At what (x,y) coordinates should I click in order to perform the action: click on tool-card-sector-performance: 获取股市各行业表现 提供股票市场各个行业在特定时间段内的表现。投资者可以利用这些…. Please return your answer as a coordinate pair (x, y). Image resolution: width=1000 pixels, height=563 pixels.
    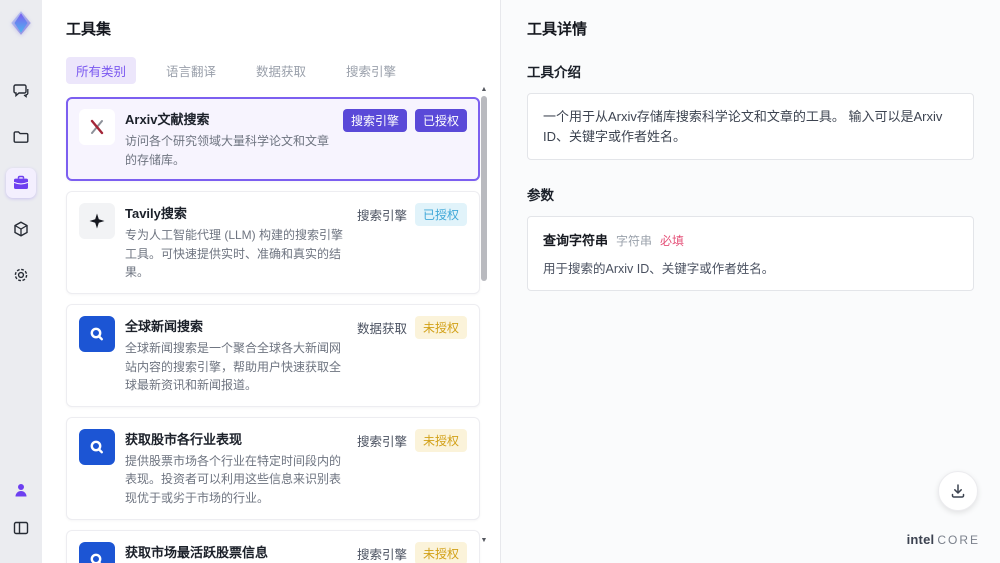
    Looking at the image, I should click on (273, 468).